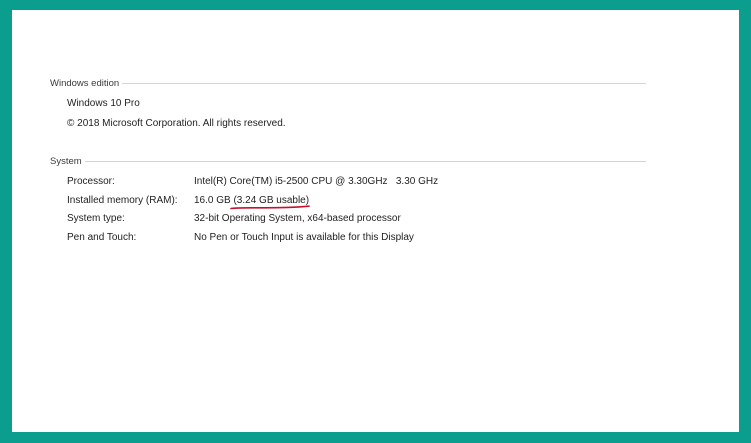  Describe the element at coordinates (103, 103) in the screenshot. I see `windows-edition-name: Windows 10 Pro` at that location.